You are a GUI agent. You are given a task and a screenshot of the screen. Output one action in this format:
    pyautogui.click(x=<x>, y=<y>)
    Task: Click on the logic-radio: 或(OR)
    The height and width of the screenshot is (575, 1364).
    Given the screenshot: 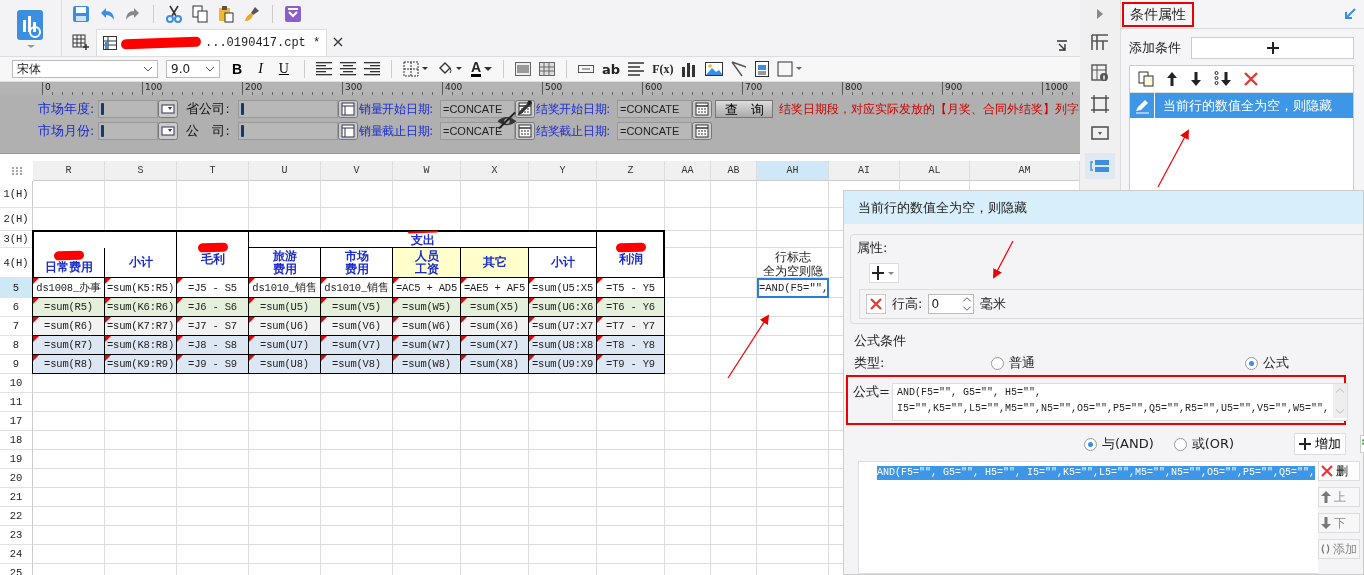 What is the action you would take?
    pyautogui.click(x=1204, y=444)
    